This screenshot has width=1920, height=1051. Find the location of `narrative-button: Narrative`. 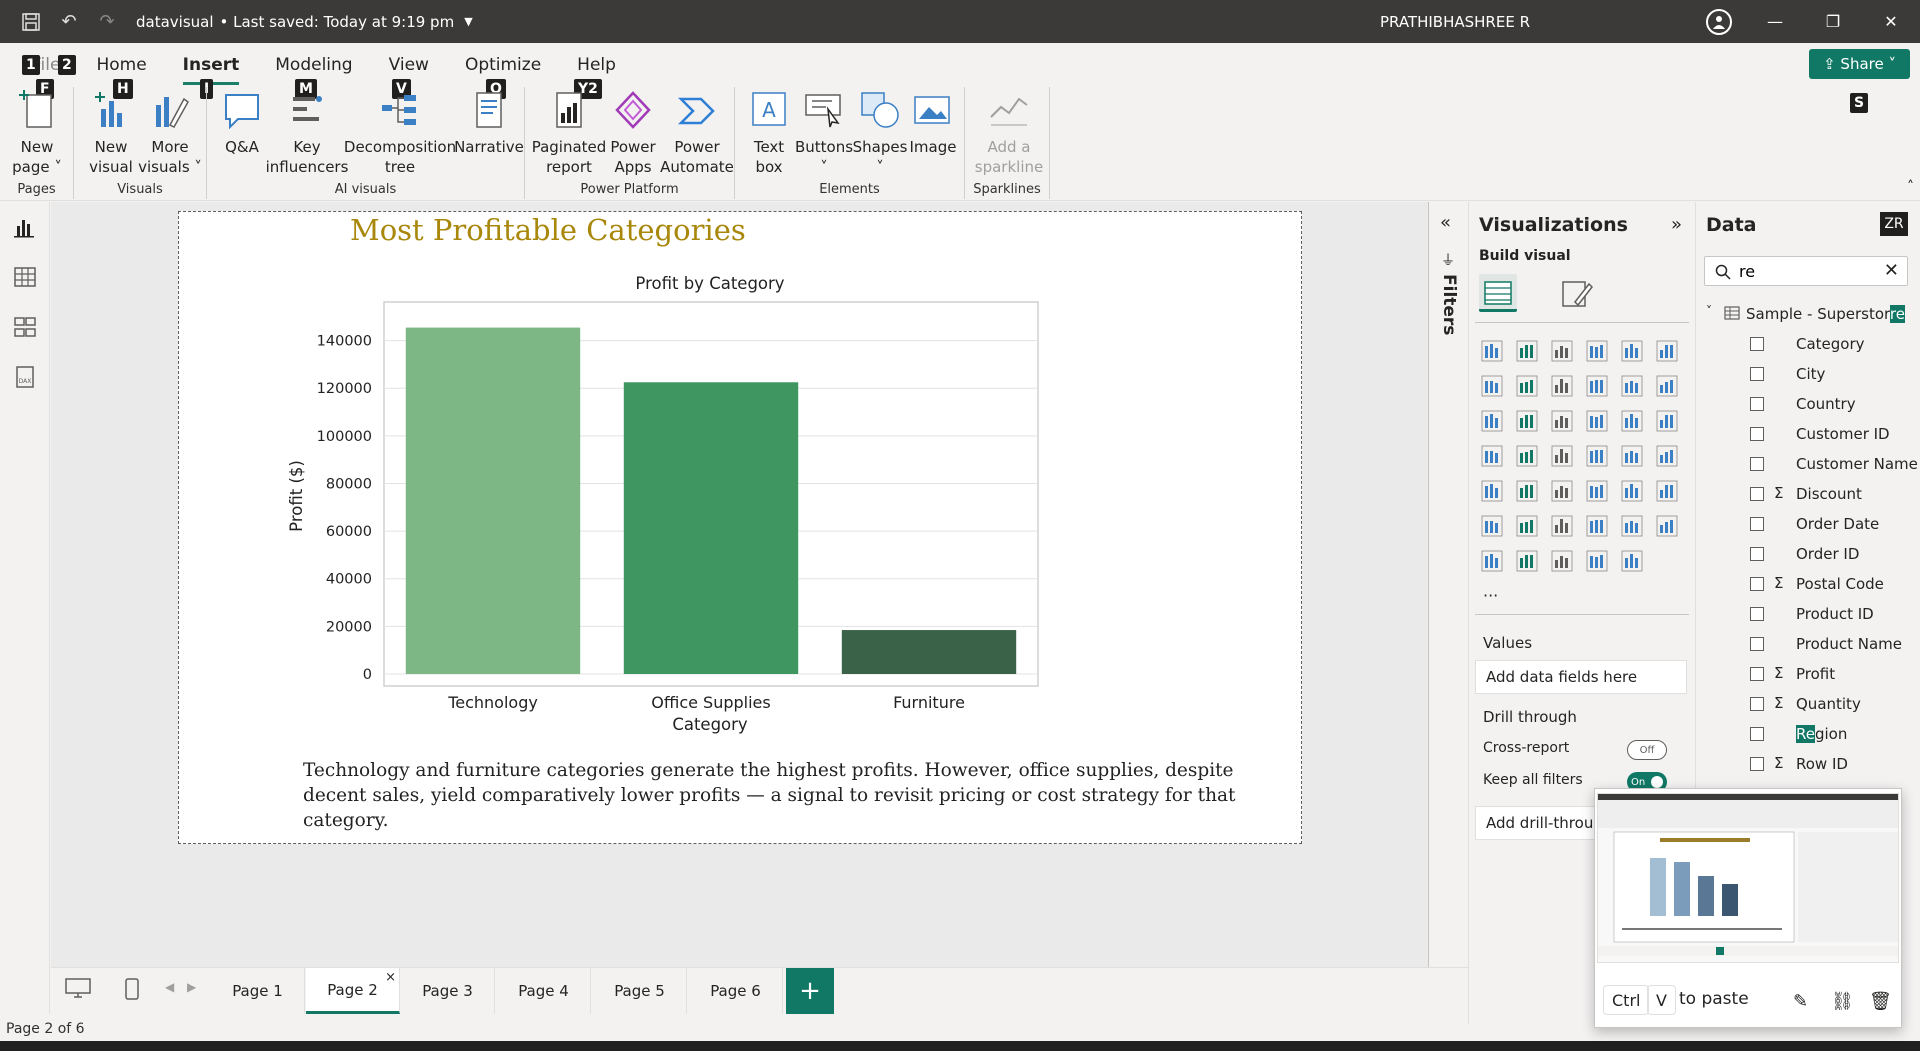

narrative-button: Narrative is located at coordinates (489, 122).